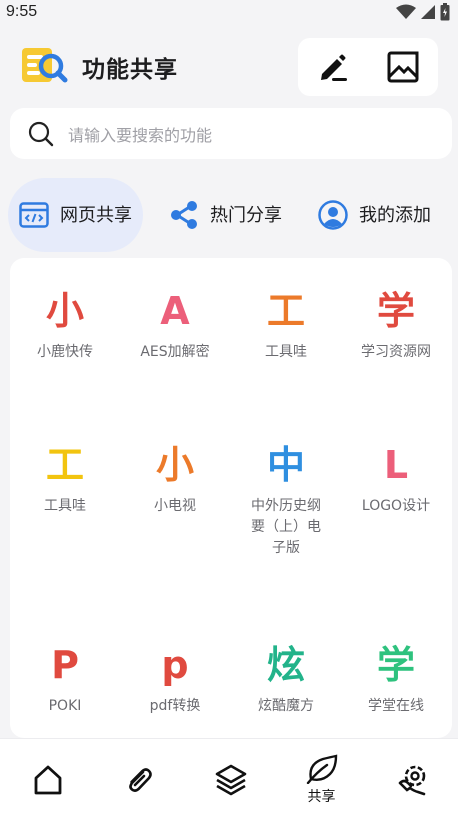 This screenshot has height=820, width=458. I want to click on image-button, so click(403, 67).